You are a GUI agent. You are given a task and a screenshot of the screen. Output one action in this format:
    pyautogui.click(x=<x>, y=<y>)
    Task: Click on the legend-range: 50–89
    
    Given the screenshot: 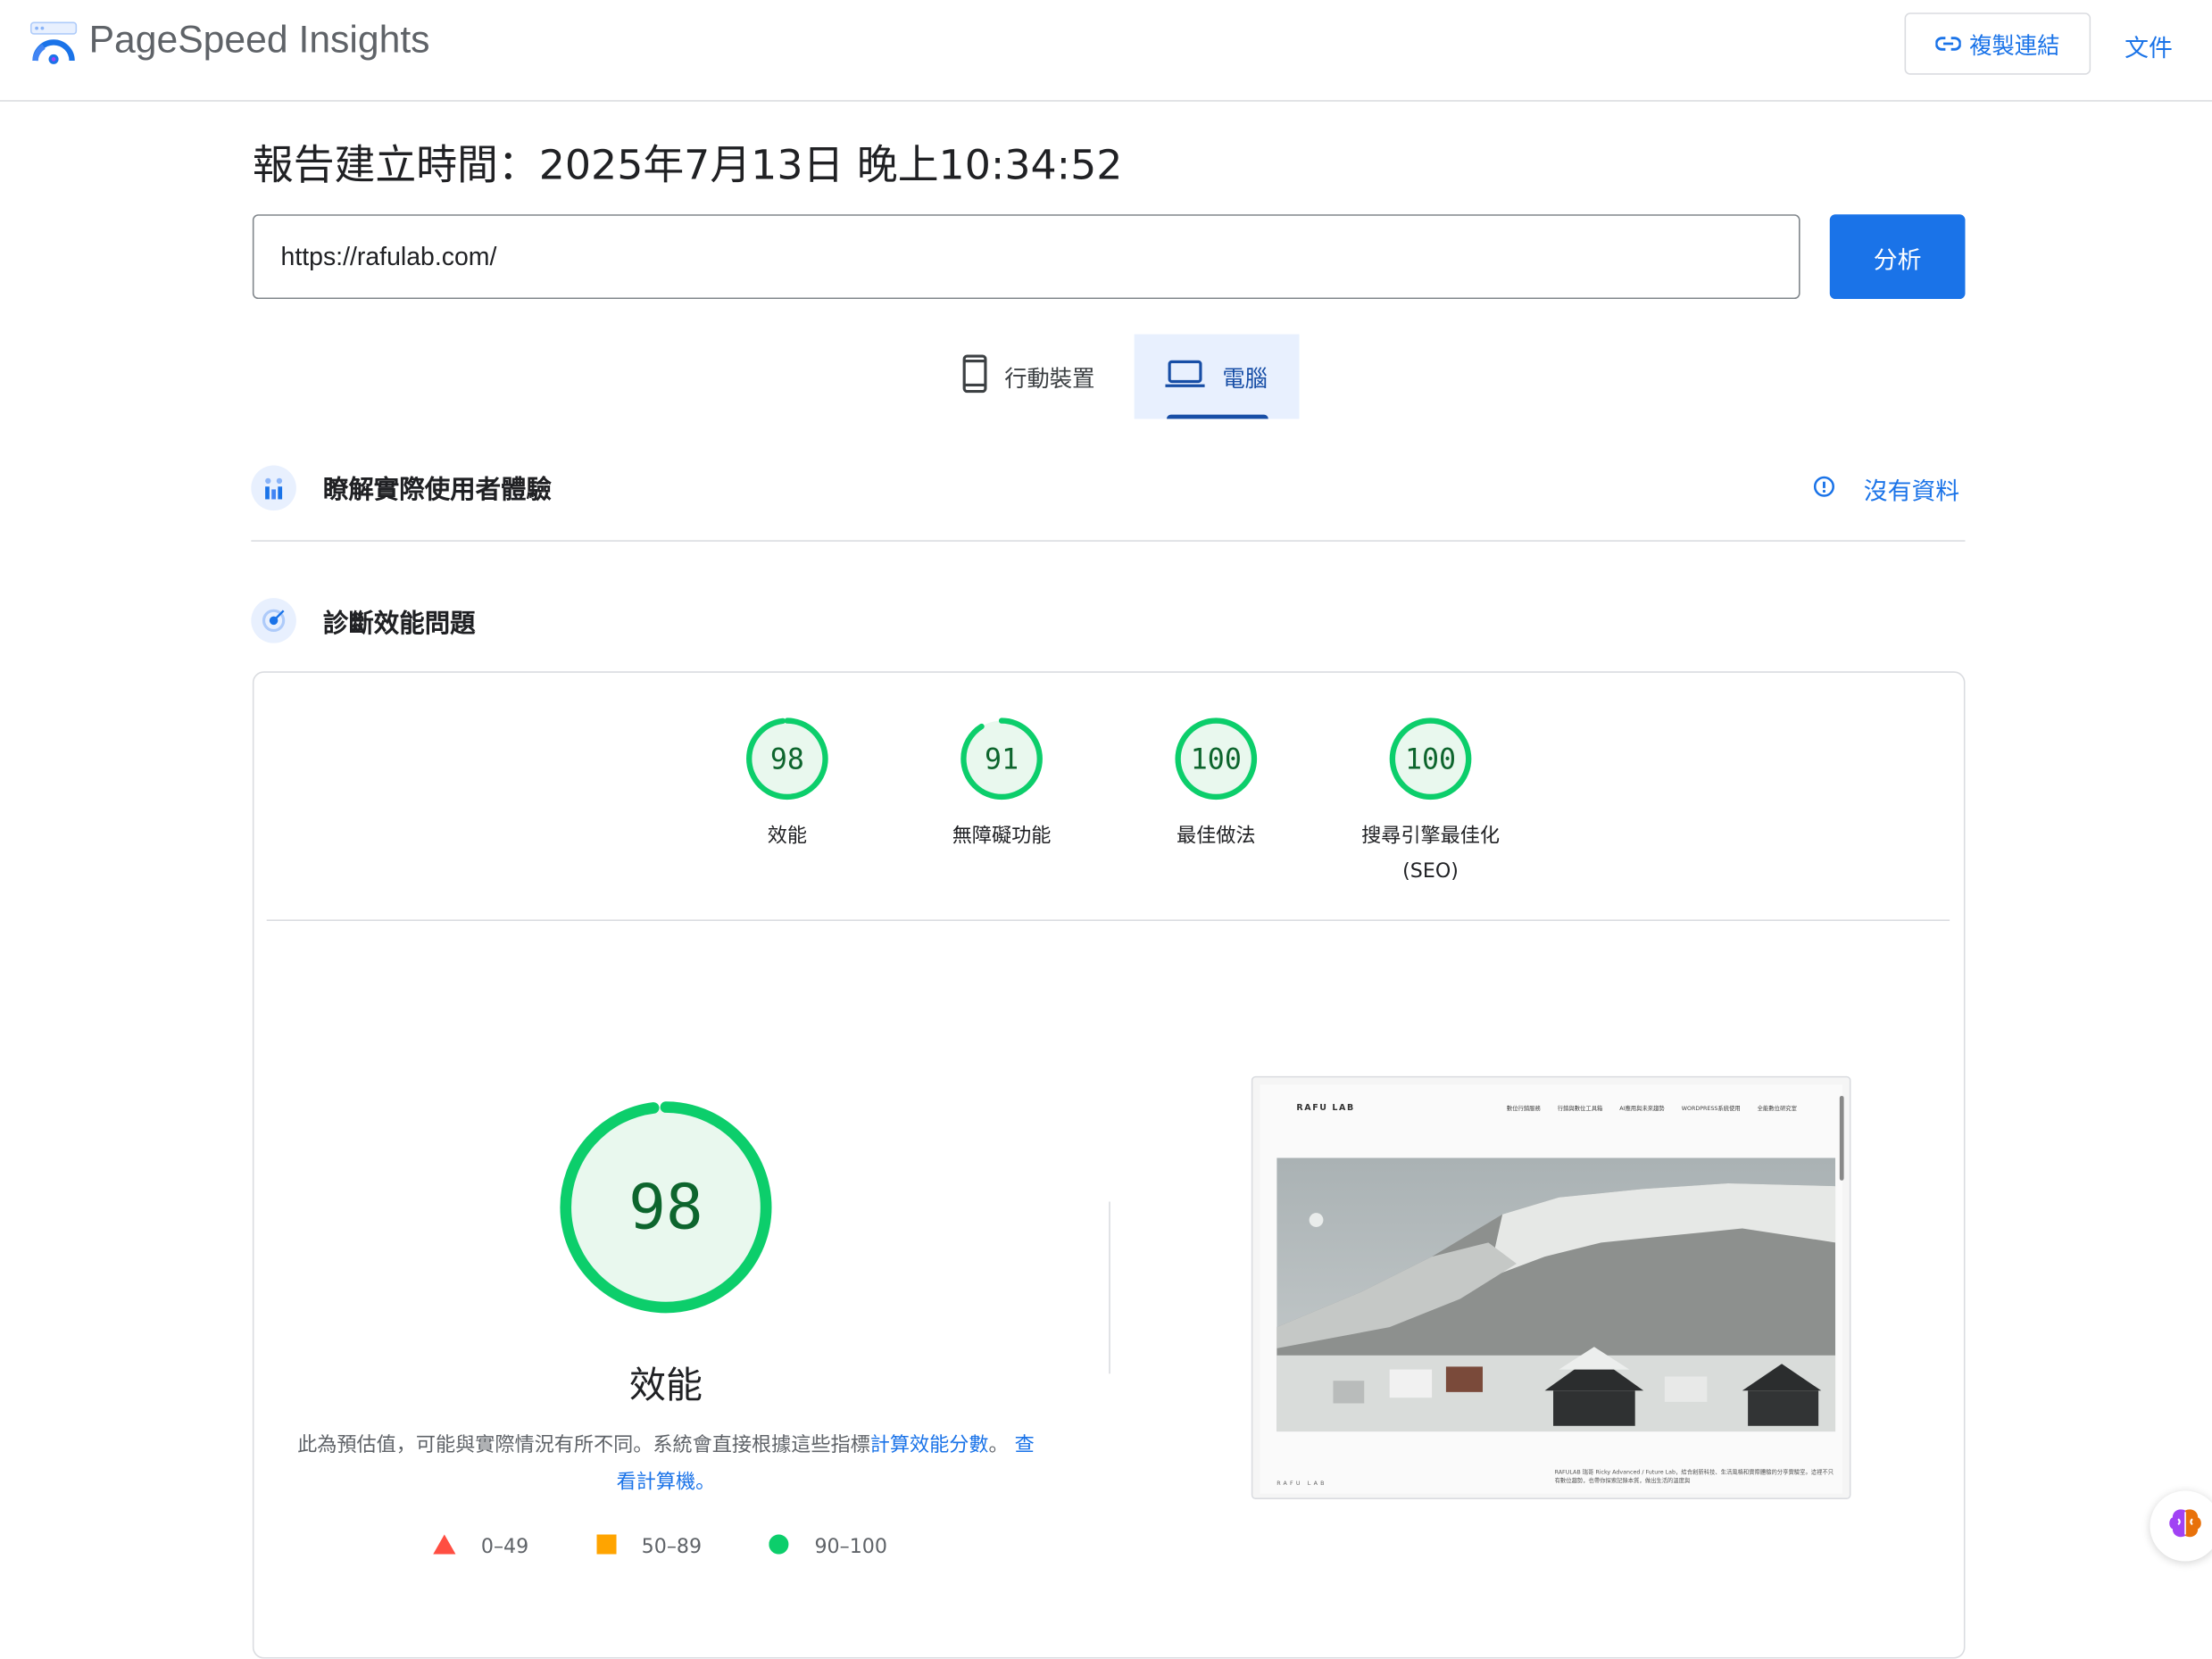 What is the action you would take?
    pyautogui.click(x=672, y=1547)
    